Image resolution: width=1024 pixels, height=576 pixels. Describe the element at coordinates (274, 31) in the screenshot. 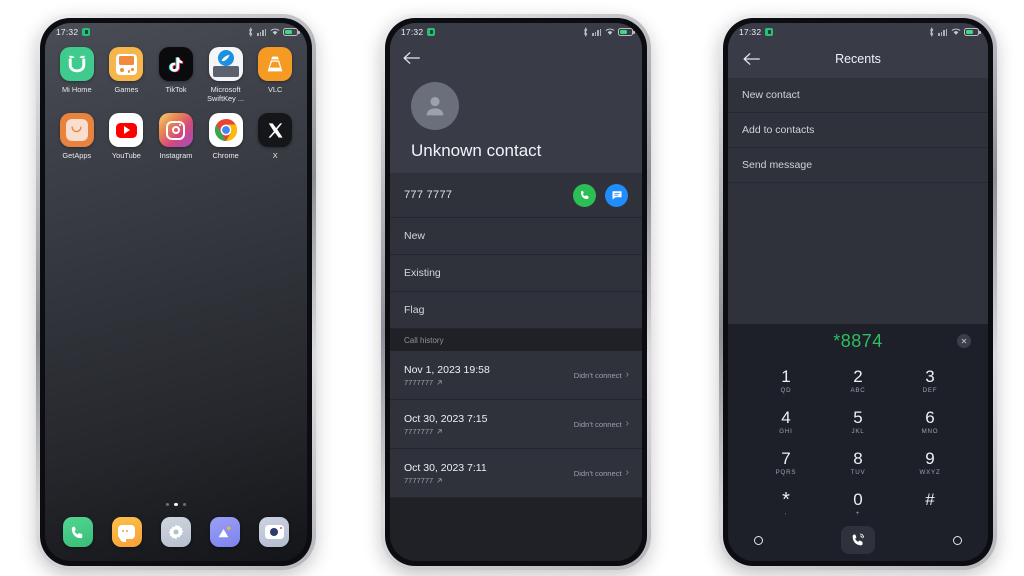

I see `wifi-icon` at that location.